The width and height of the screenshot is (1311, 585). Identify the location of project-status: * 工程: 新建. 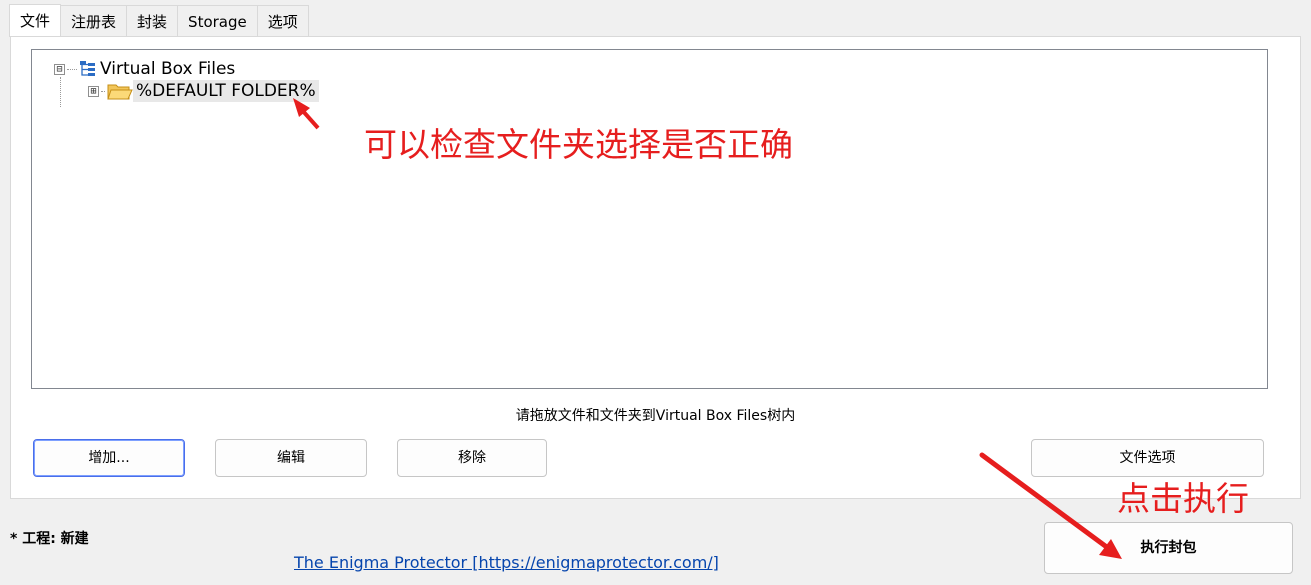
(49, 539).